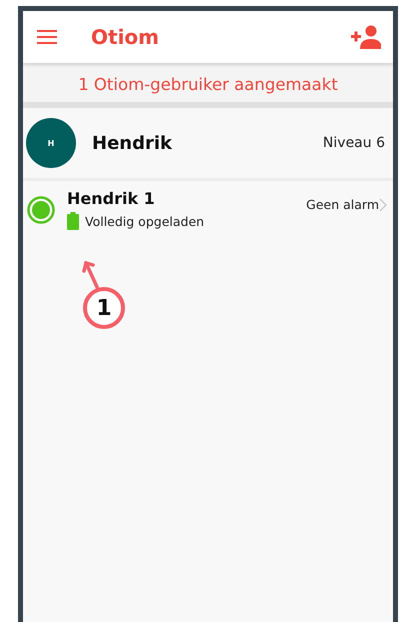  What do you see at coordinates (104, 308) in the screenshot?
I see `annotation-number: 1` at bounding box center [104, 308].